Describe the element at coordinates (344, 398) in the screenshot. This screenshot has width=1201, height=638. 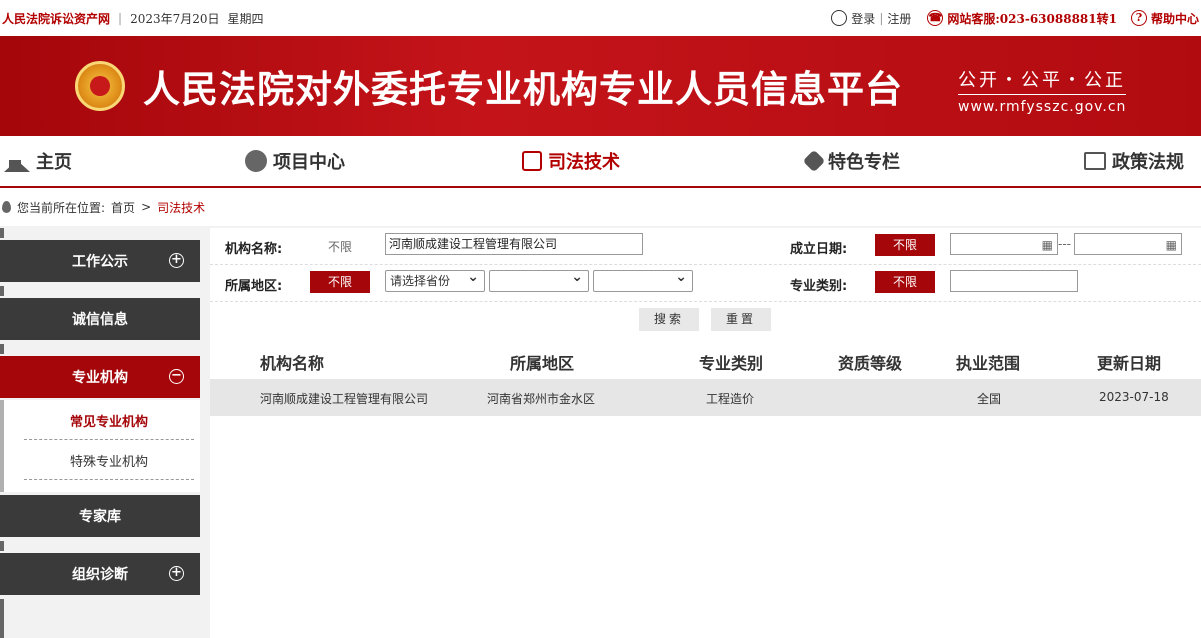
I see `cell-org-name: 河南顺成建设工程管理有限公司` at that location.